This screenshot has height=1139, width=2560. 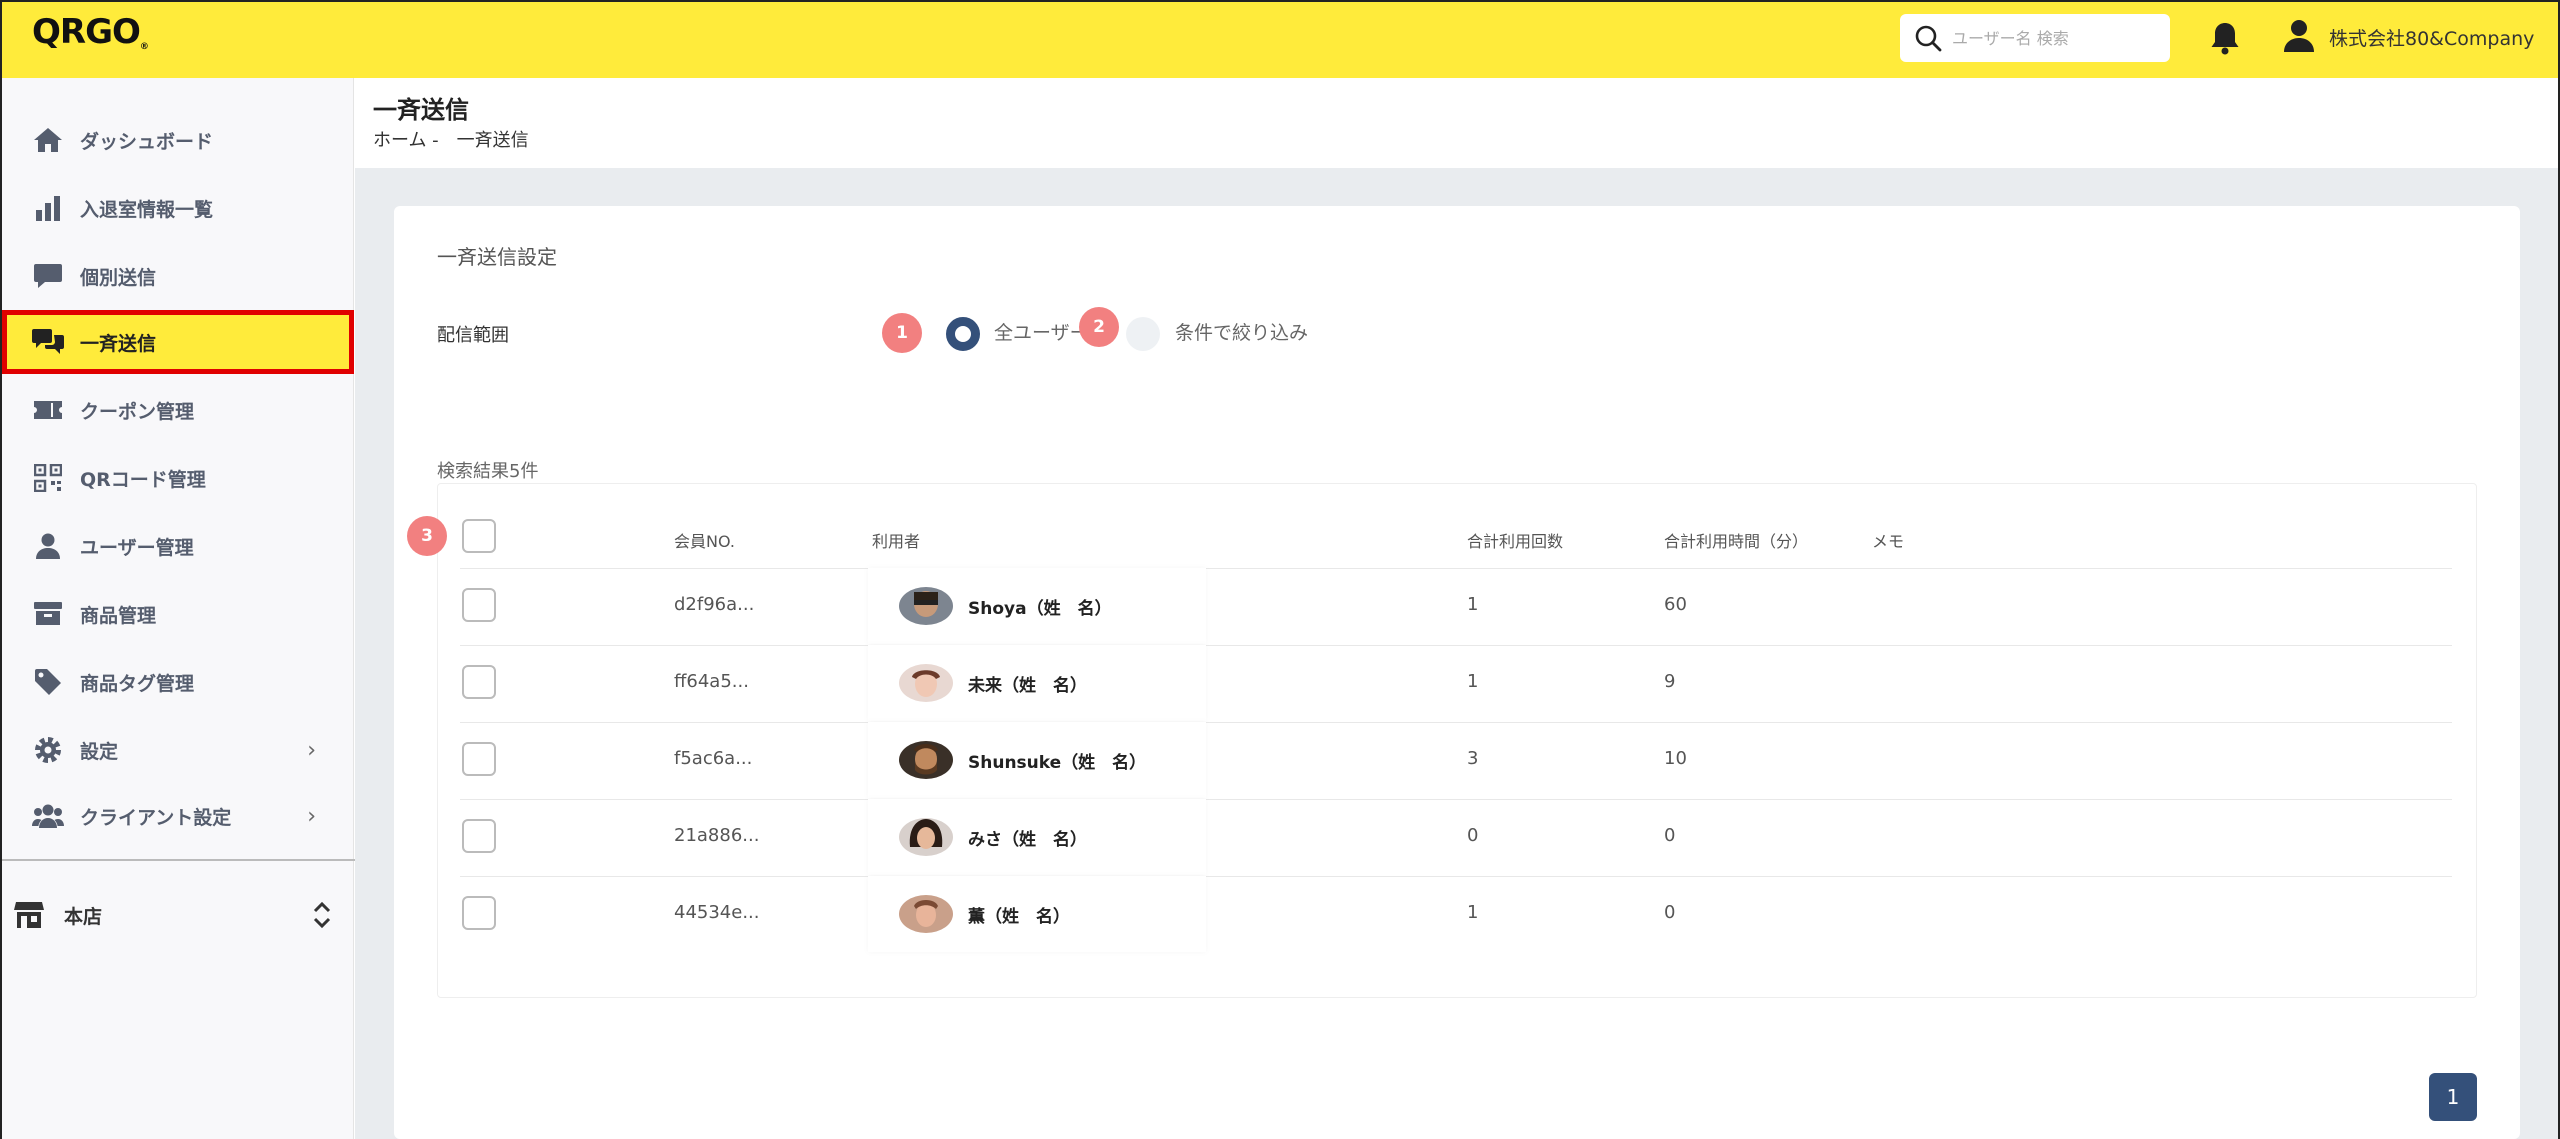 What do you see at coordinates (48, 478) in the screenshot?
I see `qr-code-icon` at bounding box center [48, 478].